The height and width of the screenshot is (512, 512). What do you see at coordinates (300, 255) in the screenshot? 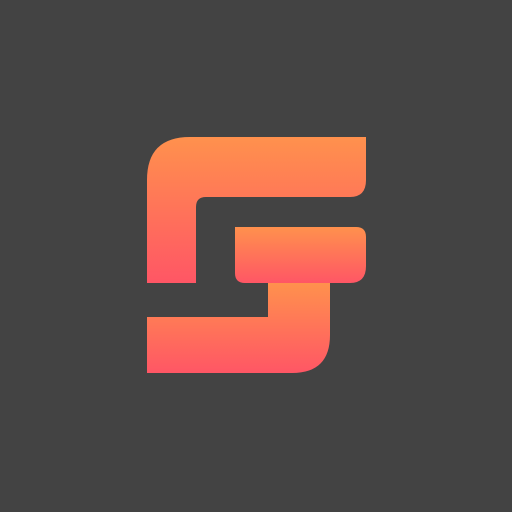
I see `logo-middle-bar` at bounding box center [300, 255].